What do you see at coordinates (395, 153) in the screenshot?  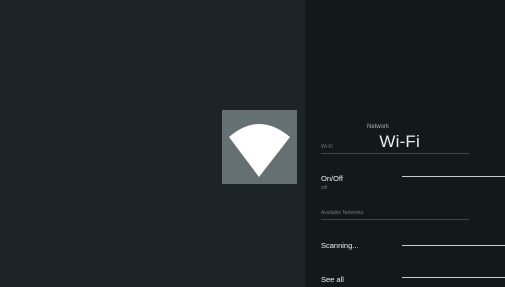 I see `wifi-section-divider` at bounding box center [395, 153].